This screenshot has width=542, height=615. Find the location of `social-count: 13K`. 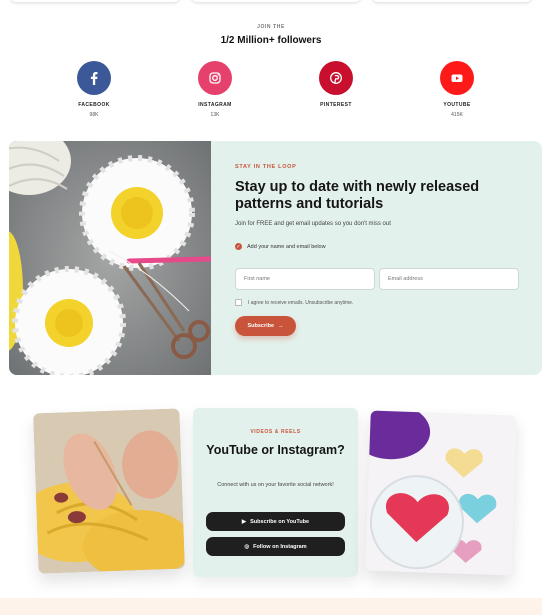

social-count: 13K is located at coordinates (215, 115).